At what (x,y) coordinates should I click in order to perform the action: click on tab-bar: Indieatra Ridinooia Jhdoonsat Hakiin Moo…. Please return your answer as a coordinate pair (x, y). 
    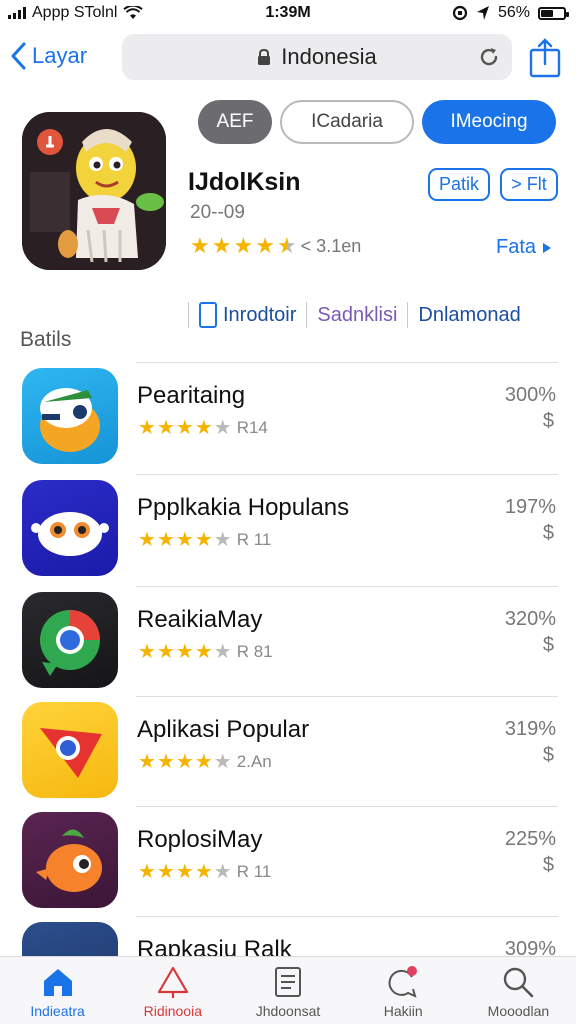
    Looking at the image, I should click on (288, 990).